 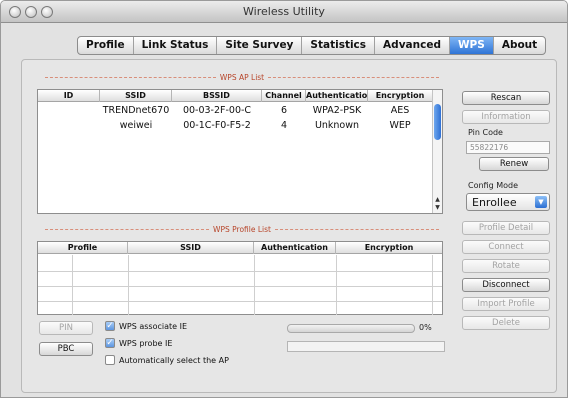 I want to click on pin-code-label: Pin Code, so click(x=485, y=132).